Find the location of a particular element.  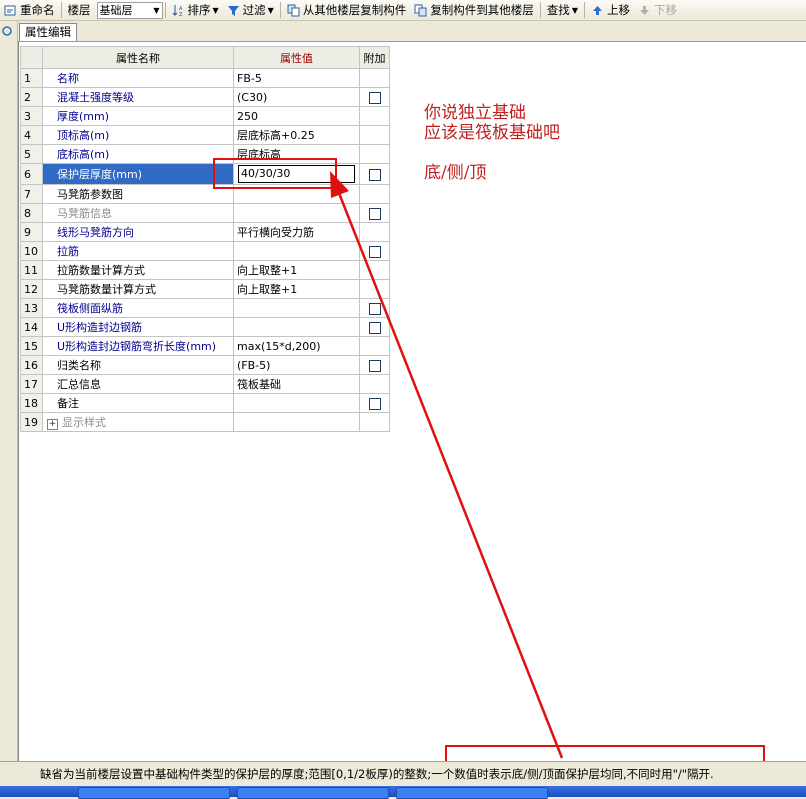

find-button: 查找 ▼ is located at coordinates (562, 10).